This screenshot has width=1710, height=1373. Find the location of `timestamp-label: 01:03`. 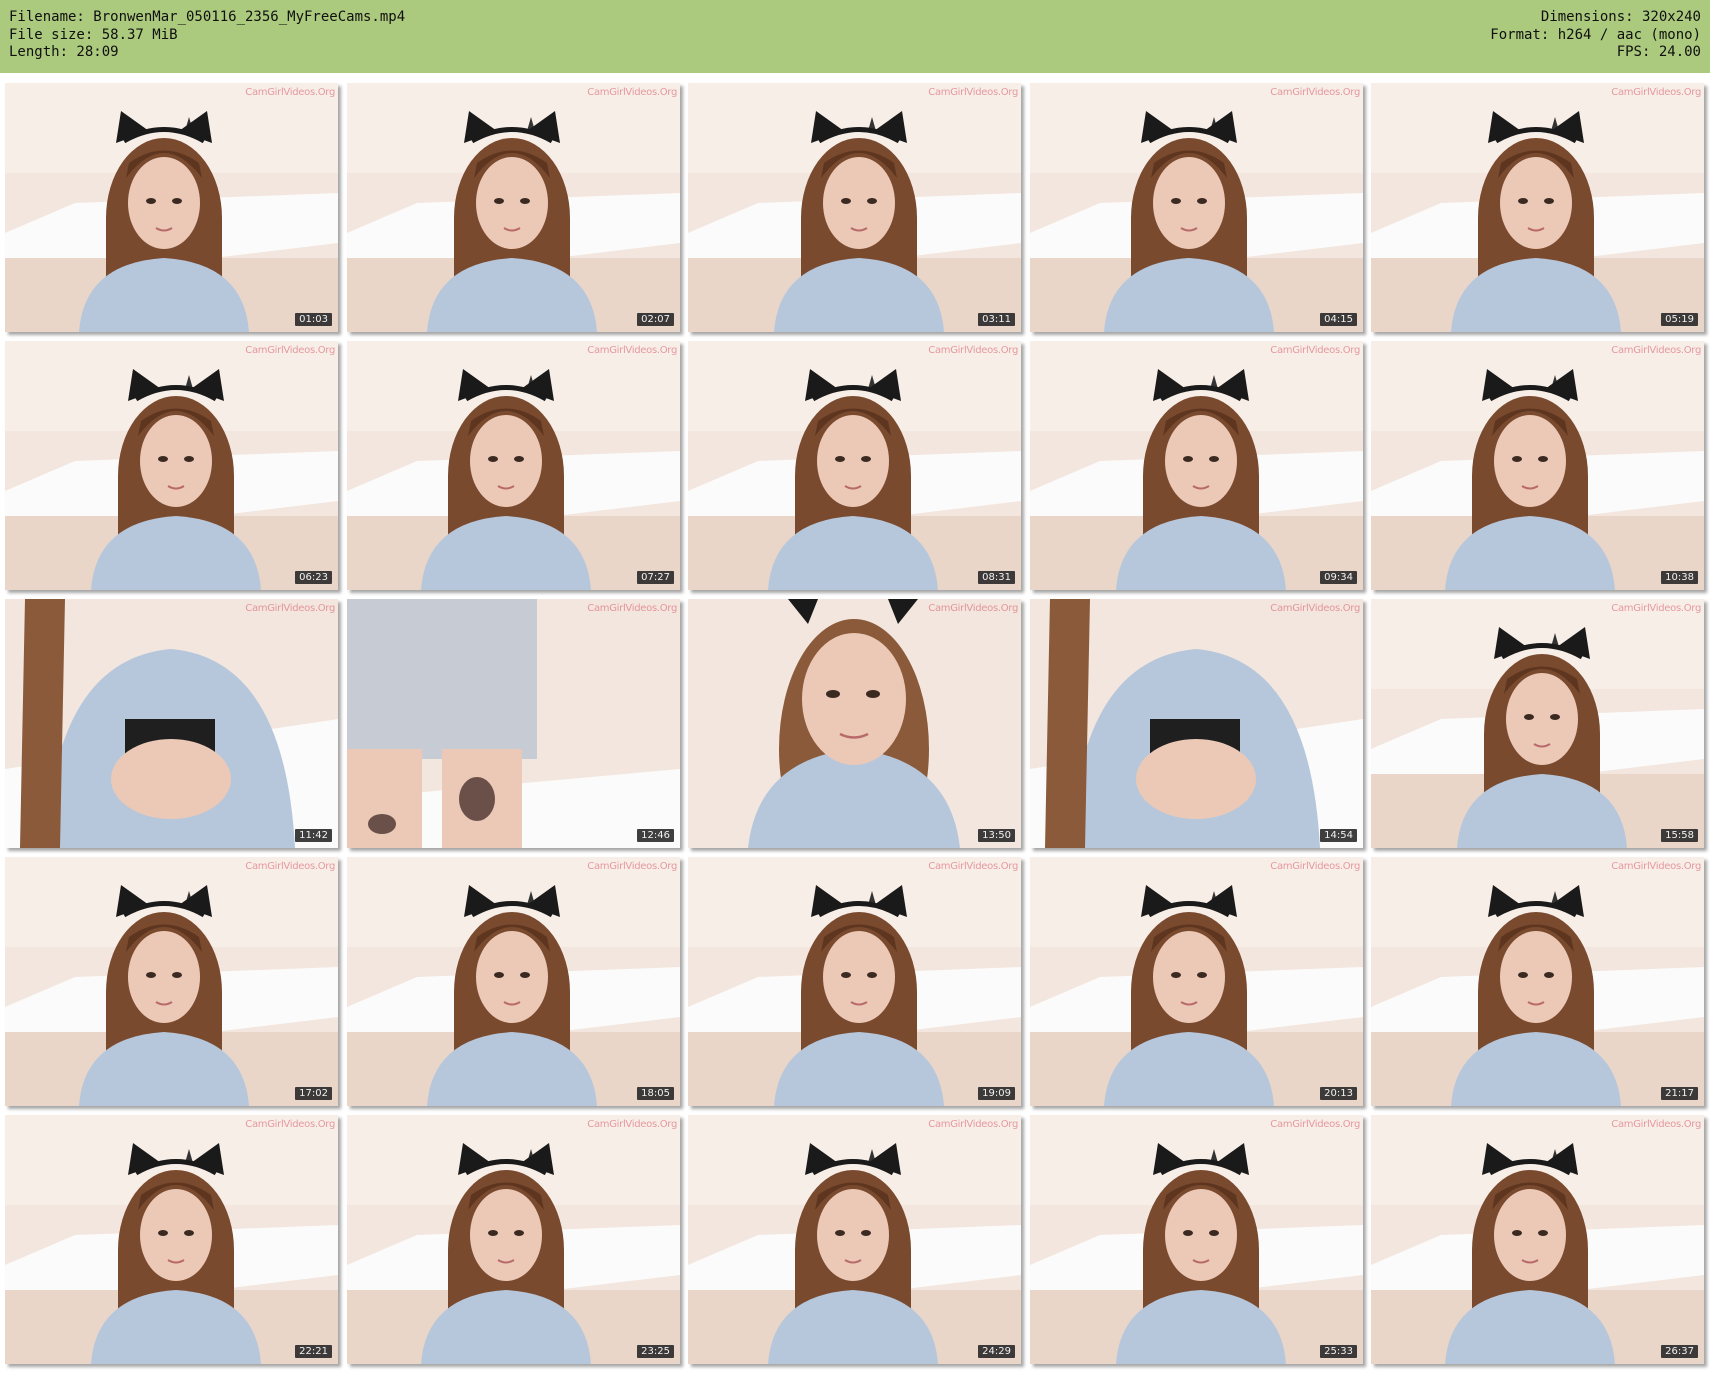

timestamp-label: 01:03 is located at coordinates (313, 319).